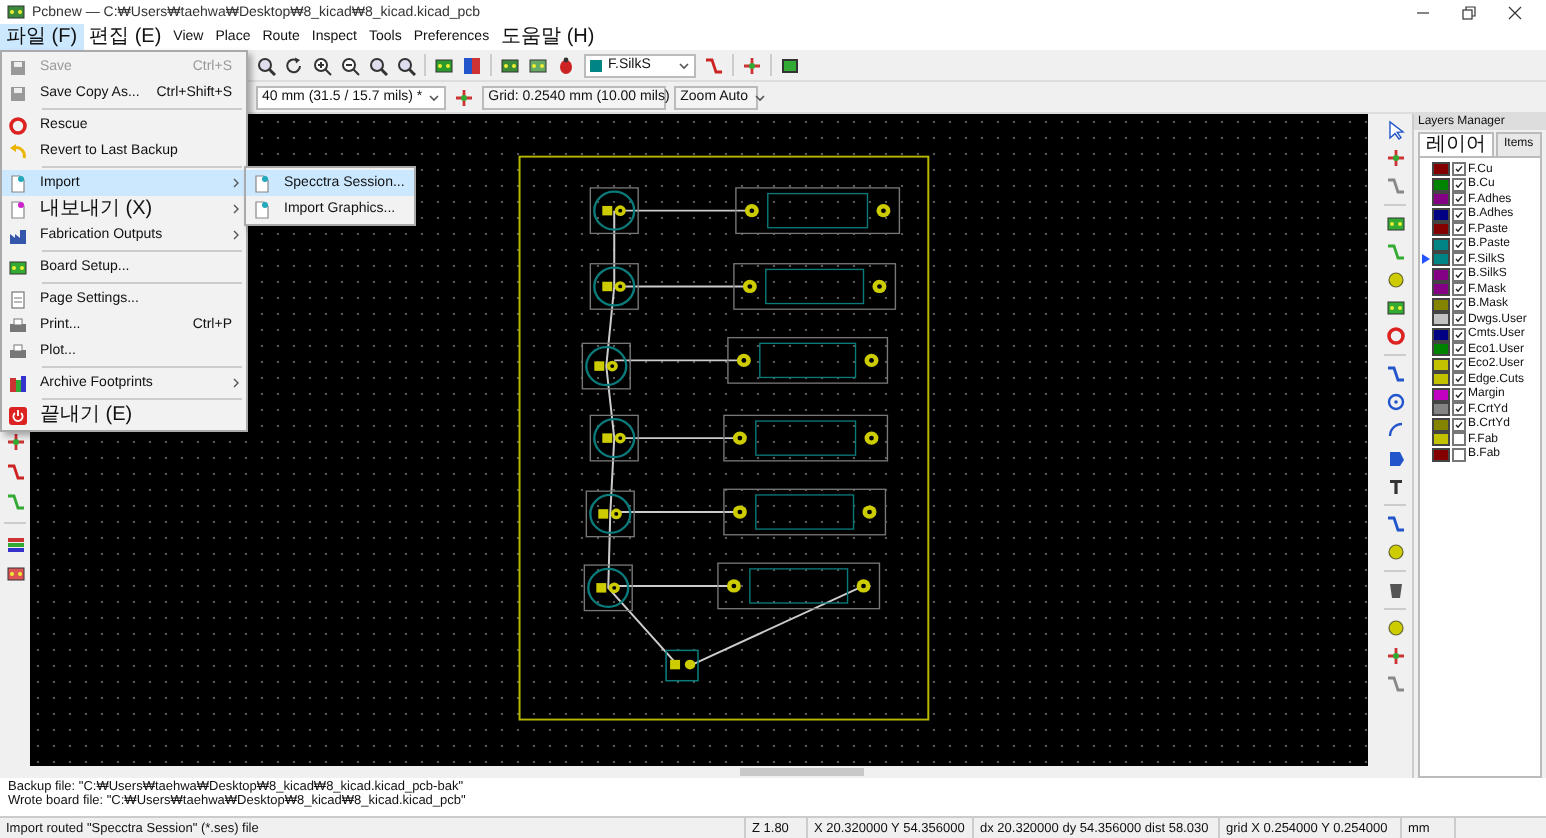 Image resolution: width=1546 pixels, height=838 pixels. Describe the element at coordinates (322, 65) in the screenshot. I see `zoom-in-icon` at that location.